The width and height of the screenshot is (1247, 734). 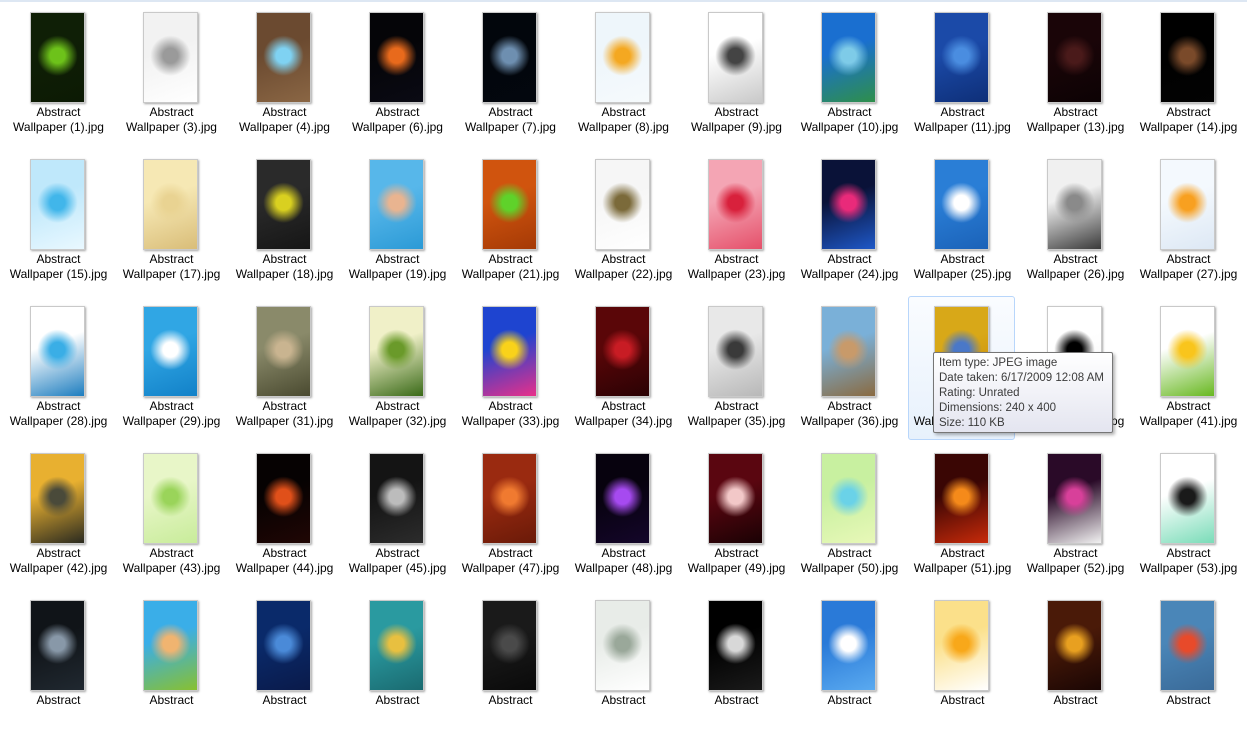 What do you see at coordinates (57, 515) in the screenshot?
I see `file-item: Abstract Wallpaper (42).jpg` at bounding box center [57, 515].